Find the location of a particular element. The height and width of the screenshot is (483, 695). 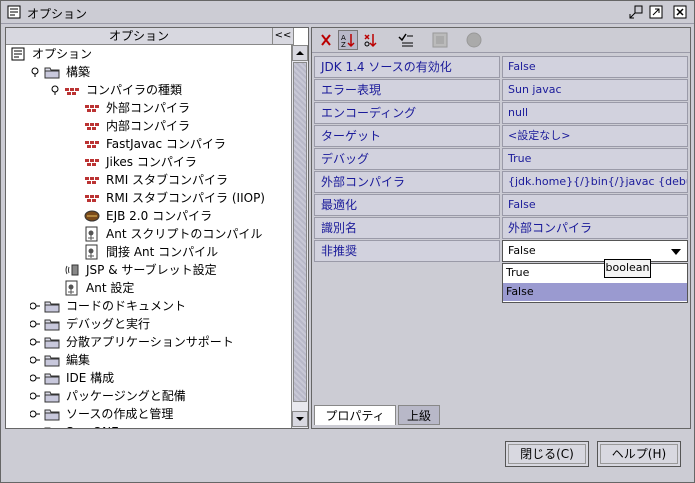

property-value: {jdk.home}{/}bin{/}javac {debuginfo} { is located at coordinates (595, 182).